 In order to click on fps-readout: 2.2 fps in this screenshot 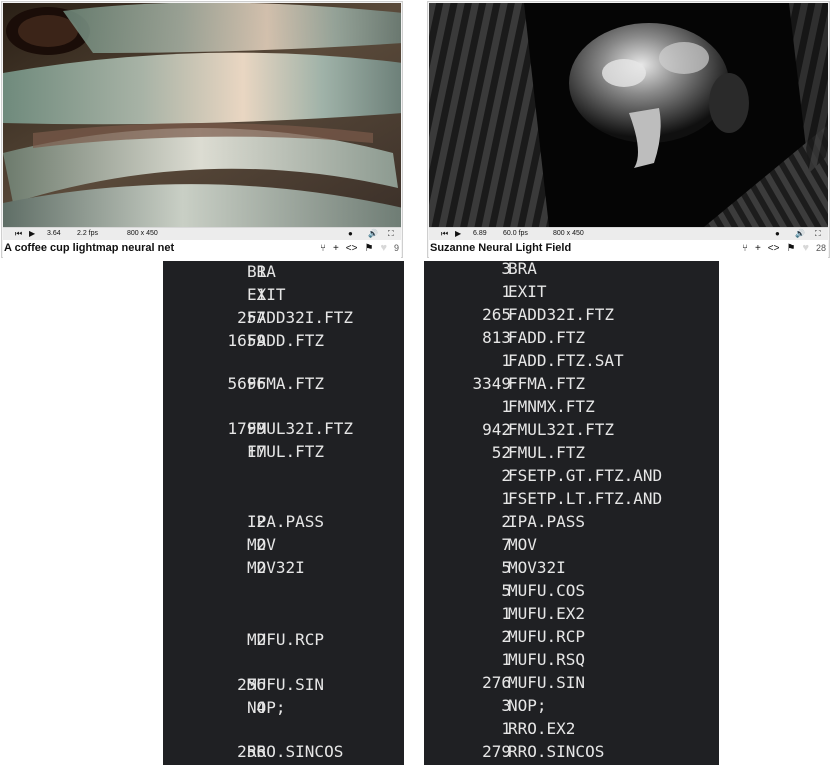, I will do `click(88, 233)`.